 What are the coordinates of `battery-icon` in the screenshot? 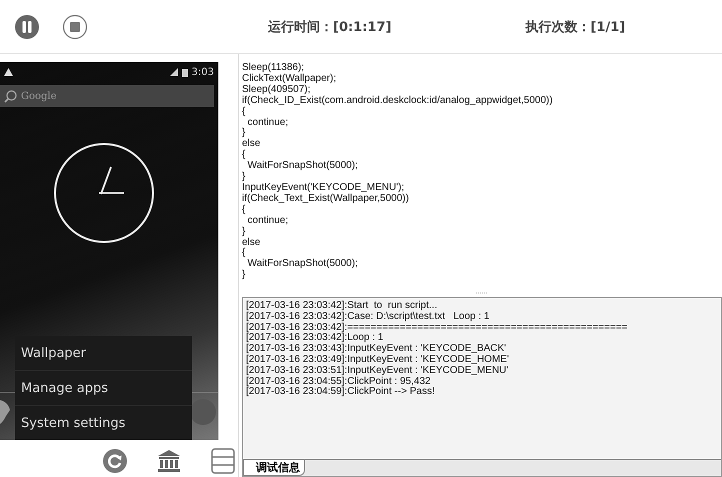 It's located at (185, 72).